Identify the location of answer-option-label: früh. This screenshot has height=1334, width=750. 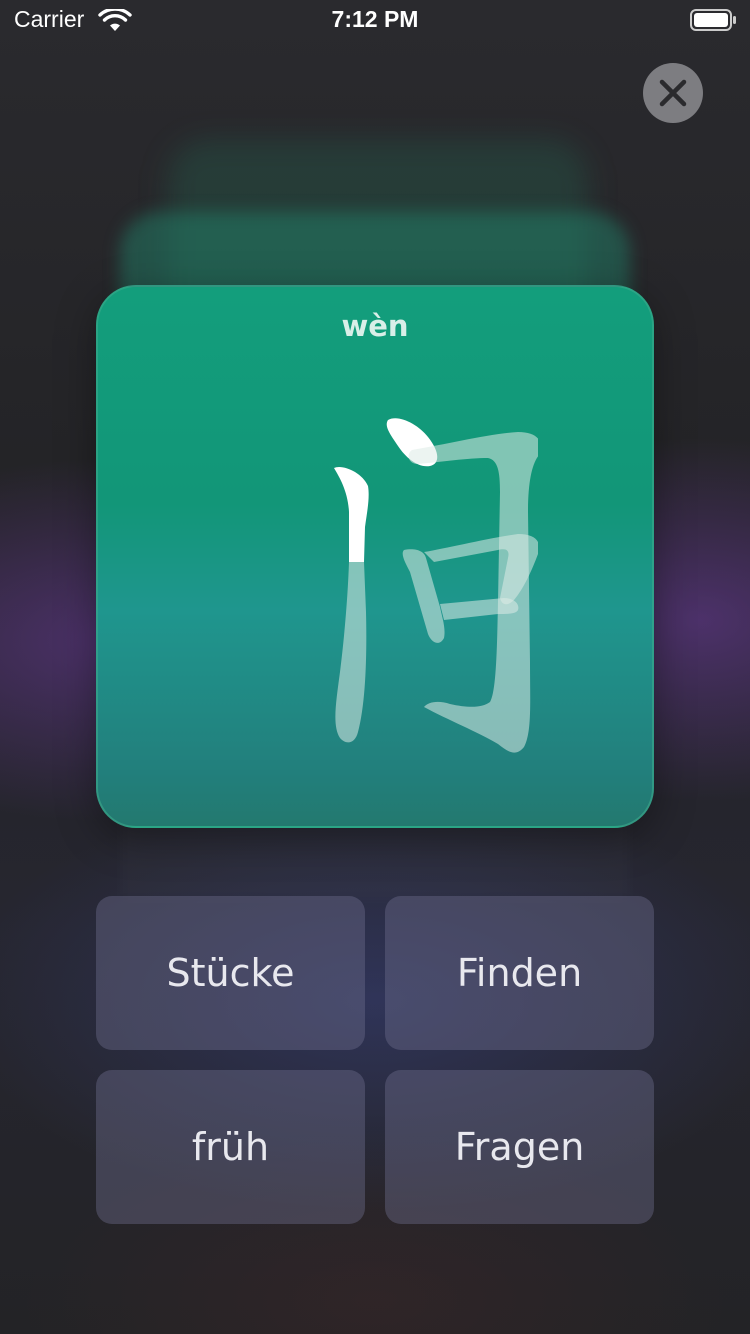
(230, 1147).